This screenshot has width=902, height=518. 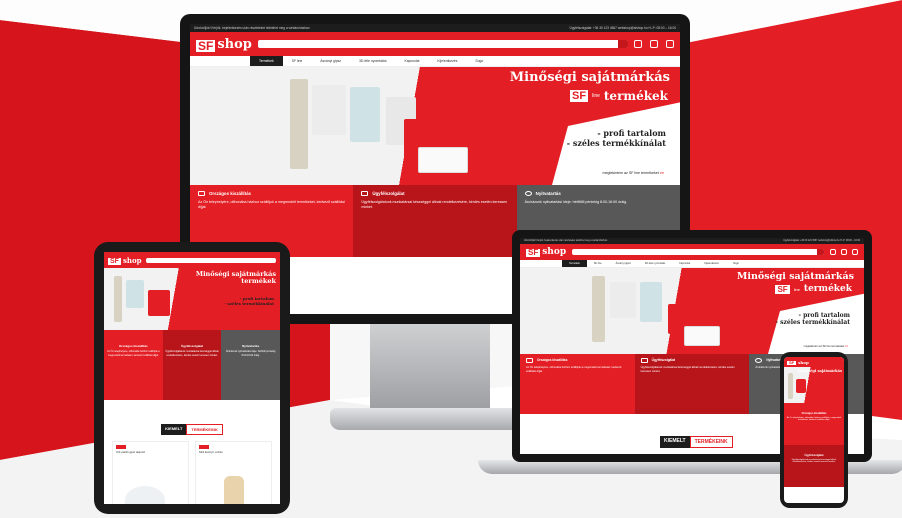 I want to click on phone-hero: Minőségi sajátmárkás, so click(x=814, y=385).